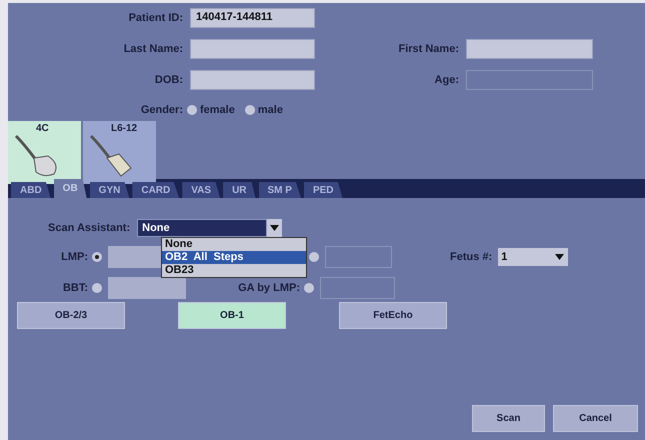 This screenshot has height=440, width=645. I want to click on tab: ABD, so click(31, 190).